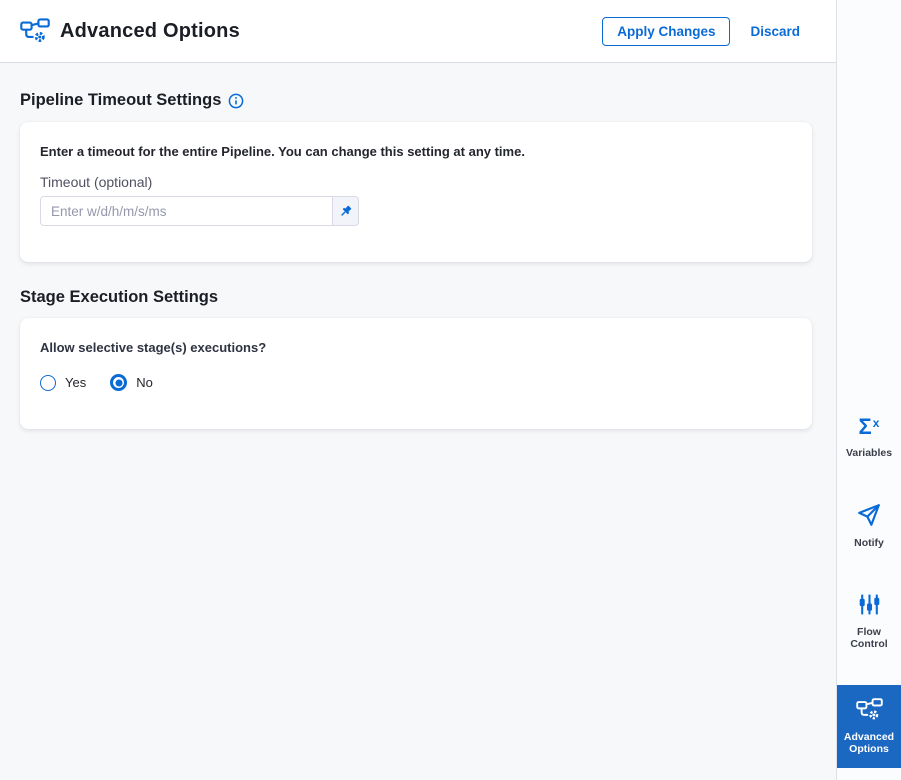 The height and width of the screenshot is (780, 901). Describe the element at coordinates (869, 726) in the screenshot. I see `tab-advanced-options: Advanced Options` at that location.